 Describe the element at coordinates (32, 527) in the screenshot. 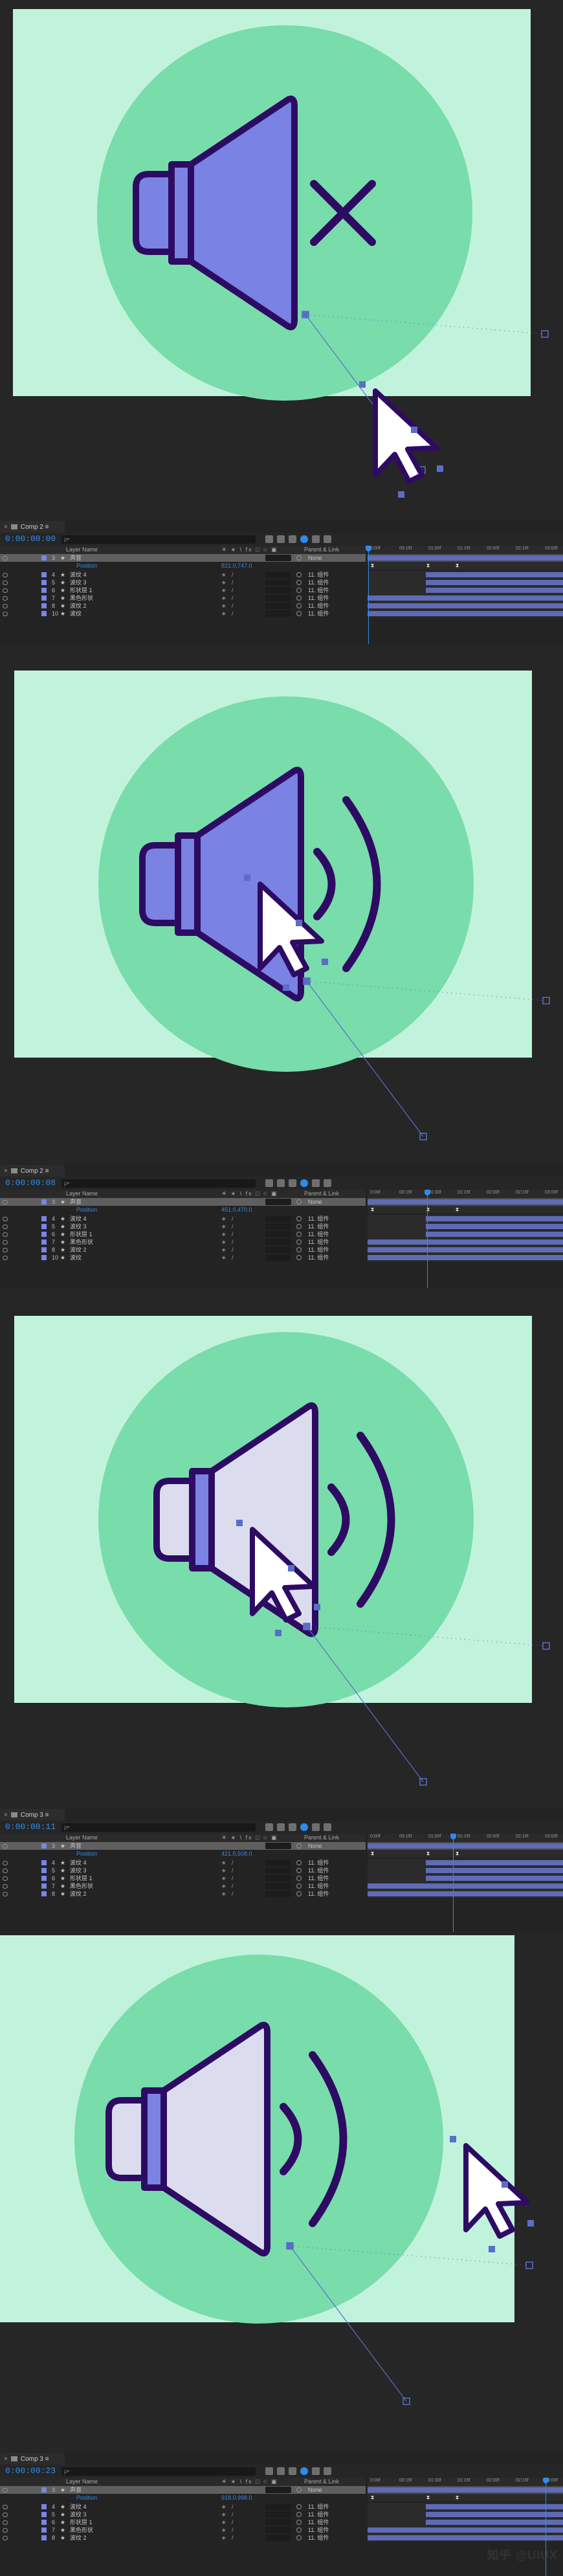

I see `comp-tab: × Comp 2 ≡` at that location.